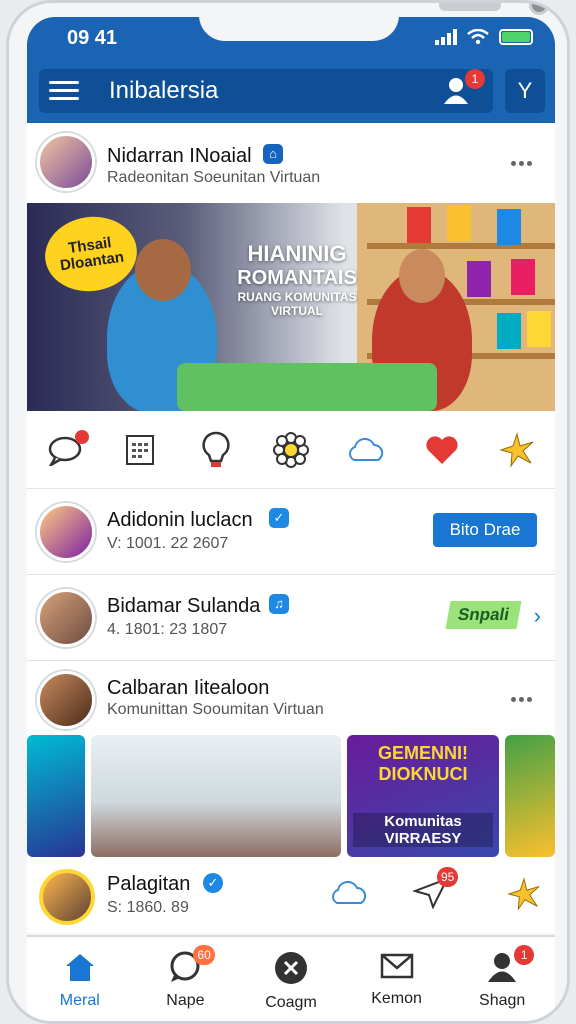 The image size is (576, 1024). I want to click on image-gallery: GEMENNI! DIOKNUCI Komunitas VIRRAESY, so click(291, 797).